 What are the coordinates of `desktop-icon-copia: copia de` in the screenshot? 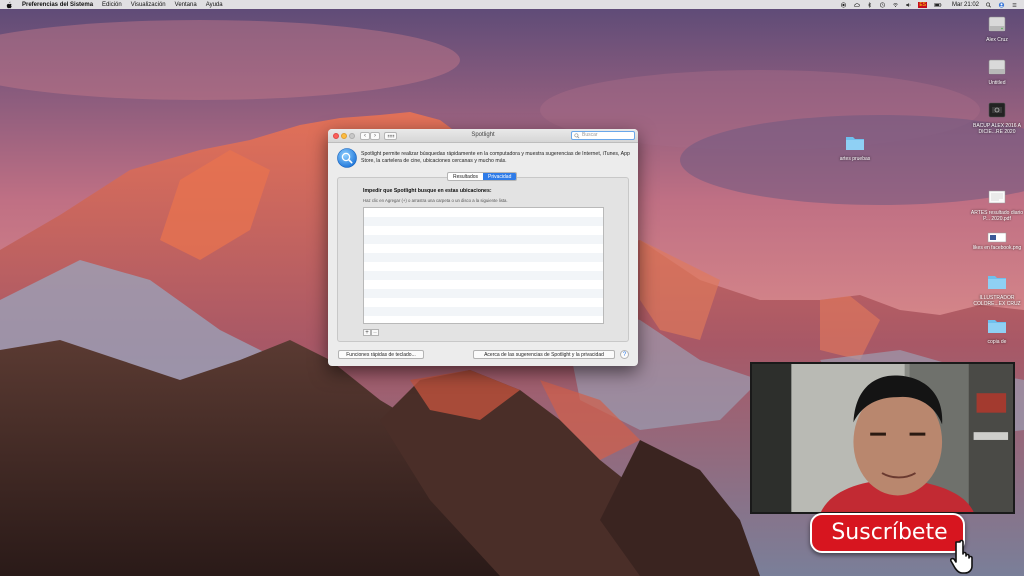 It's located at (996, 330).